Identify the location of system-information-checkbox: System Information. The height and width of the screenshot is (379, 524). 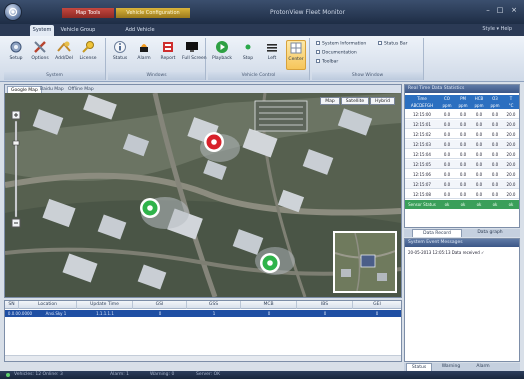
(341, 44).